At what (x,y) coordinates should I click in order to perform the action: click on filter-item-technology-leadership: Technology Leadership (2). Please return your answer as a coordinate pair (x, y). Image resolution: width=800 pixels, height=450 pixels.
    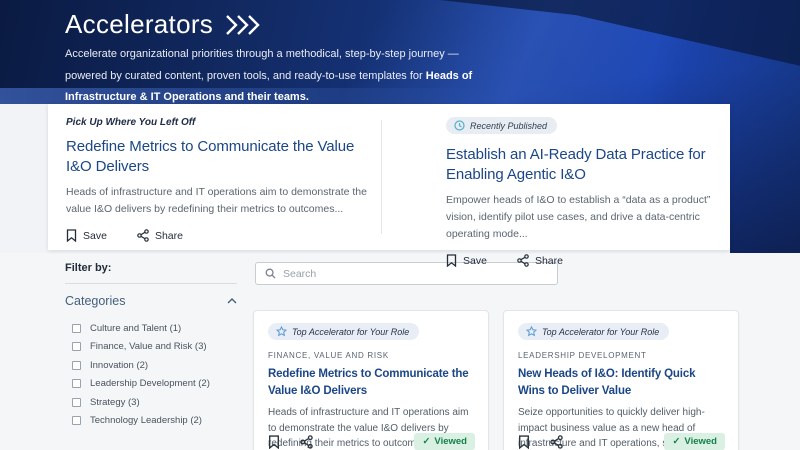
    Looking at the image, I should click on (151, 421).